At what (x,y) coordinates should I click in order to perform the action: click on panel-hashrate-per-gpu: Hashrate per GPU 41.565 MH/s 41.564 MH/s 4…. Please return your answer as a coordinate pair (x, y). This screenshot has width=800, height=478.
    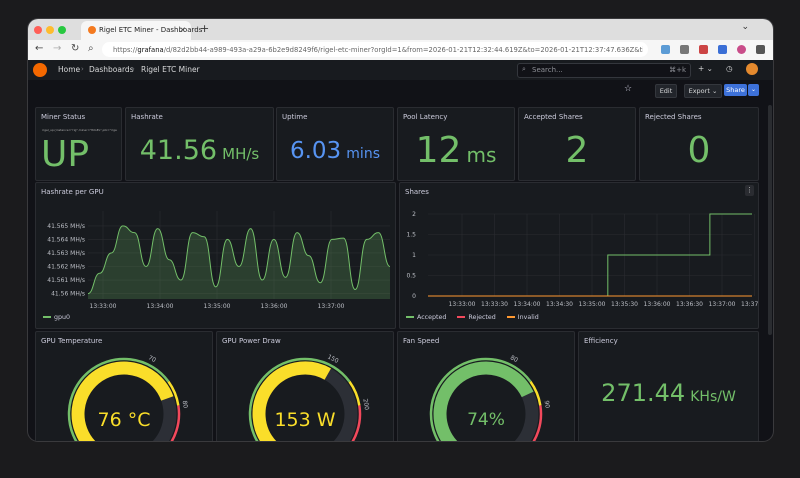
    Looking at the image, I should click on (215, 255).